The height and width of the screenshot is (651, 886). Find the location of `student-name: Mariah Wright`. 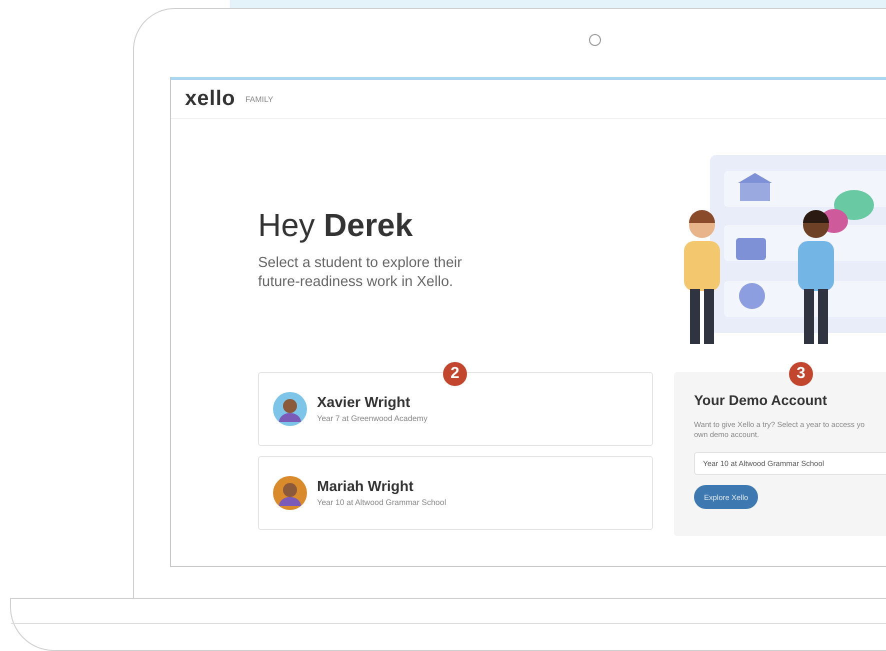

student-name: Mariah Wright is located at coordinates (365, 487).